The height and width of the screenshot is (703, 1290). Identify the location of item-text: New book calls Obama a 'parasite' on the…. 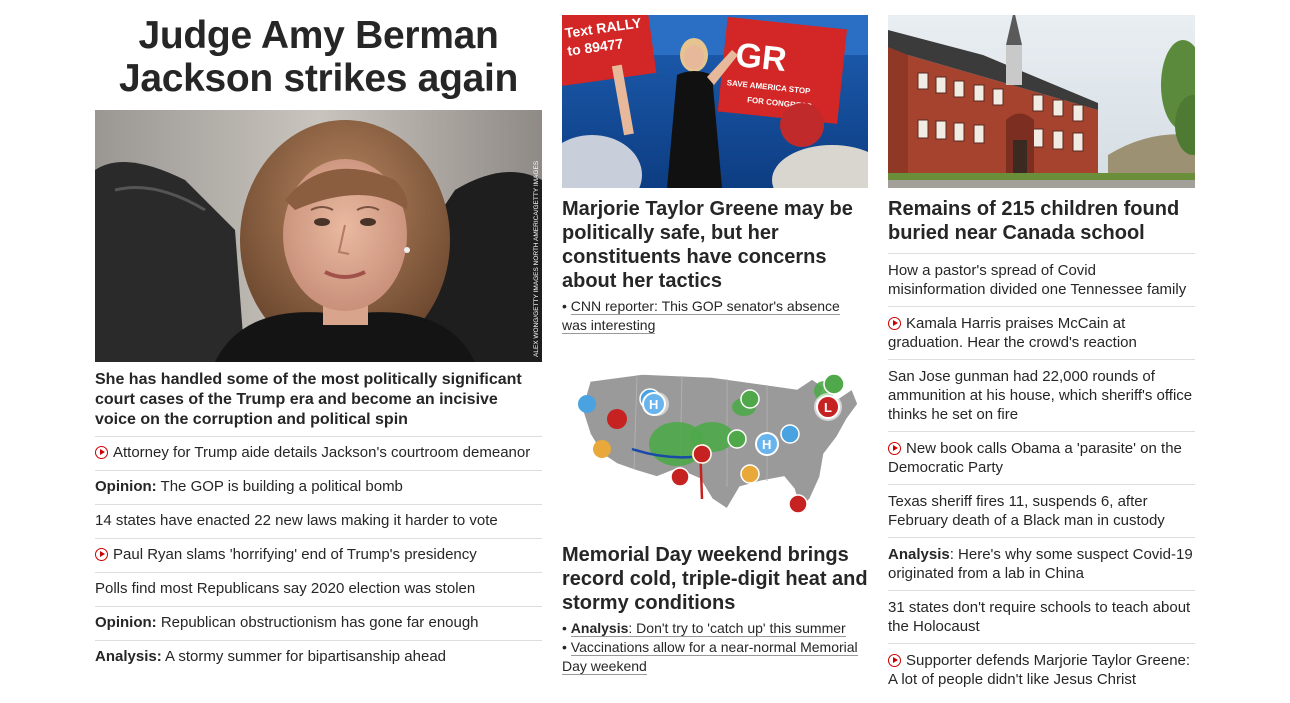
(1035, 458).